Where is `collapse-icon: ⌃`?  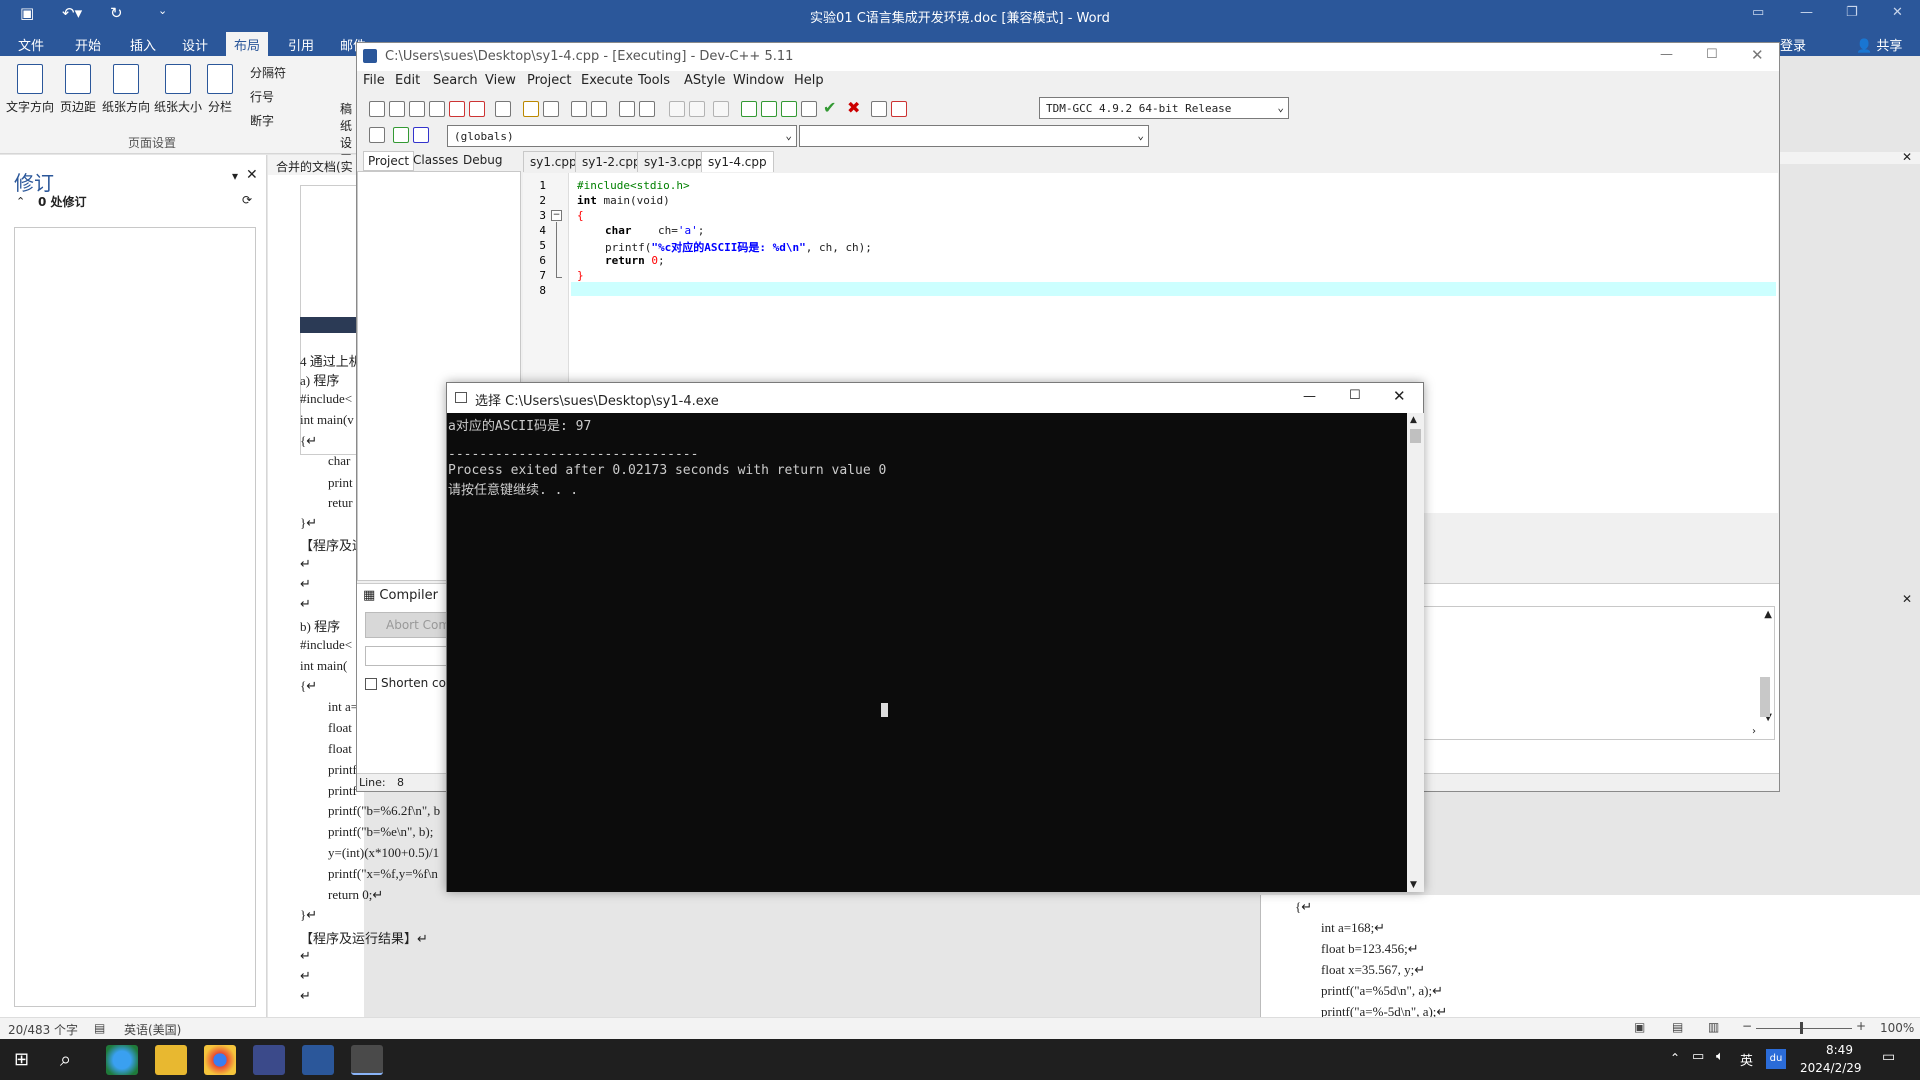
collapse-icon: ⌃ is located at coordinates (20, 201).